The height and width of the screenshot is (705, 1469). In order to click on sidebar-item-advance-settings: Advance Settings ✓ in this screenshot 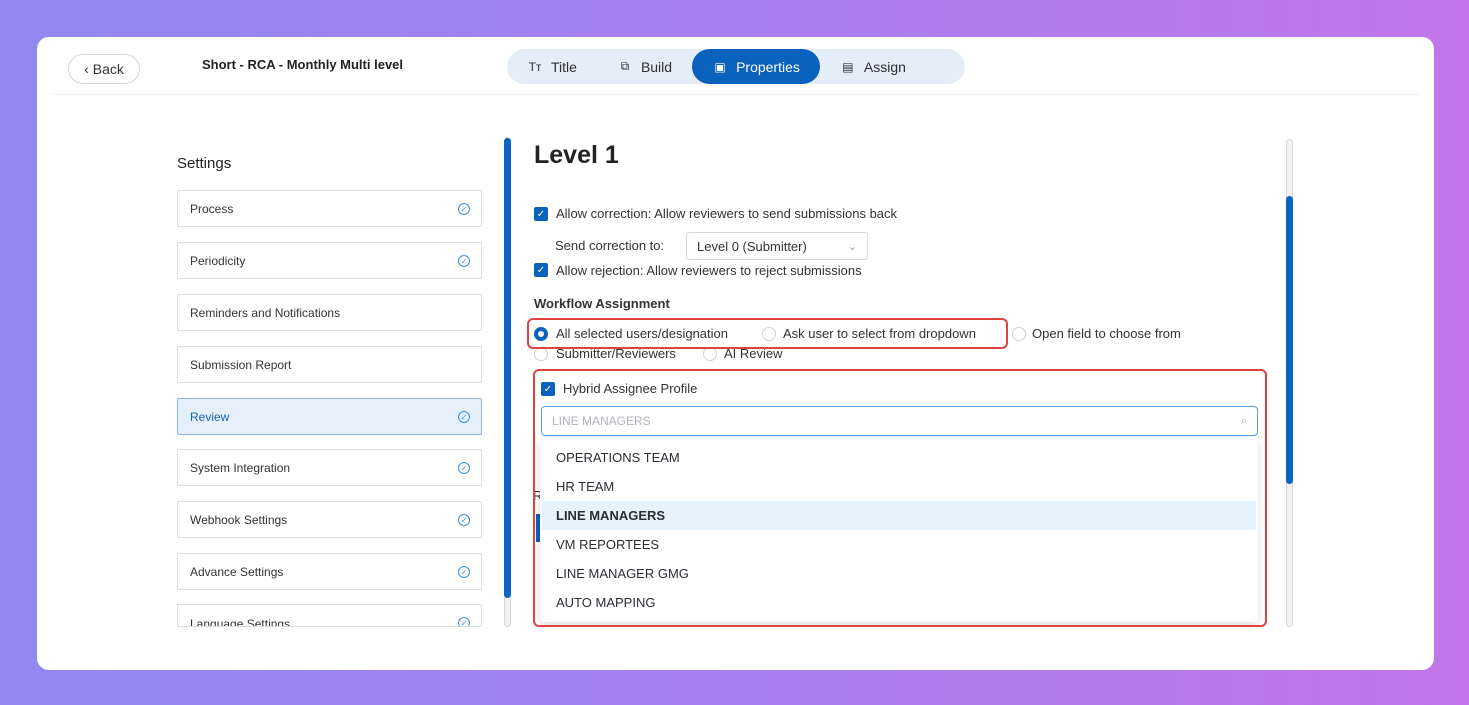, I will do `click(329, 571)`.